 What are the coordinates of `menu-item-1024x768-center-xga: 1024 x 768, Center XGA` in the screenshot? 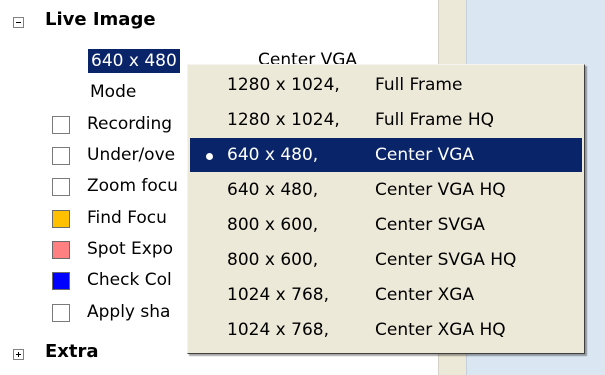 It's located at (386, 295).